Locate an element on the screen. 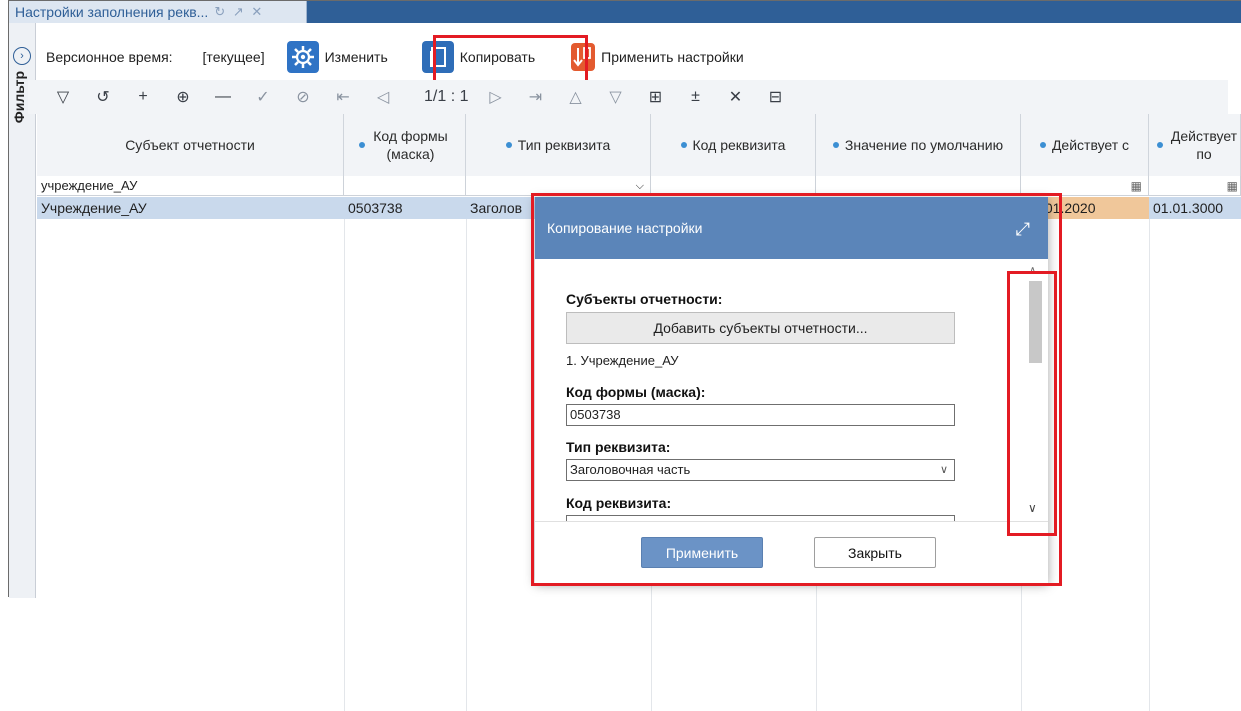 The width and height of the screenshot is (1241, 711). prev-page-icon: ◁ is located at coordinates (383, 97).